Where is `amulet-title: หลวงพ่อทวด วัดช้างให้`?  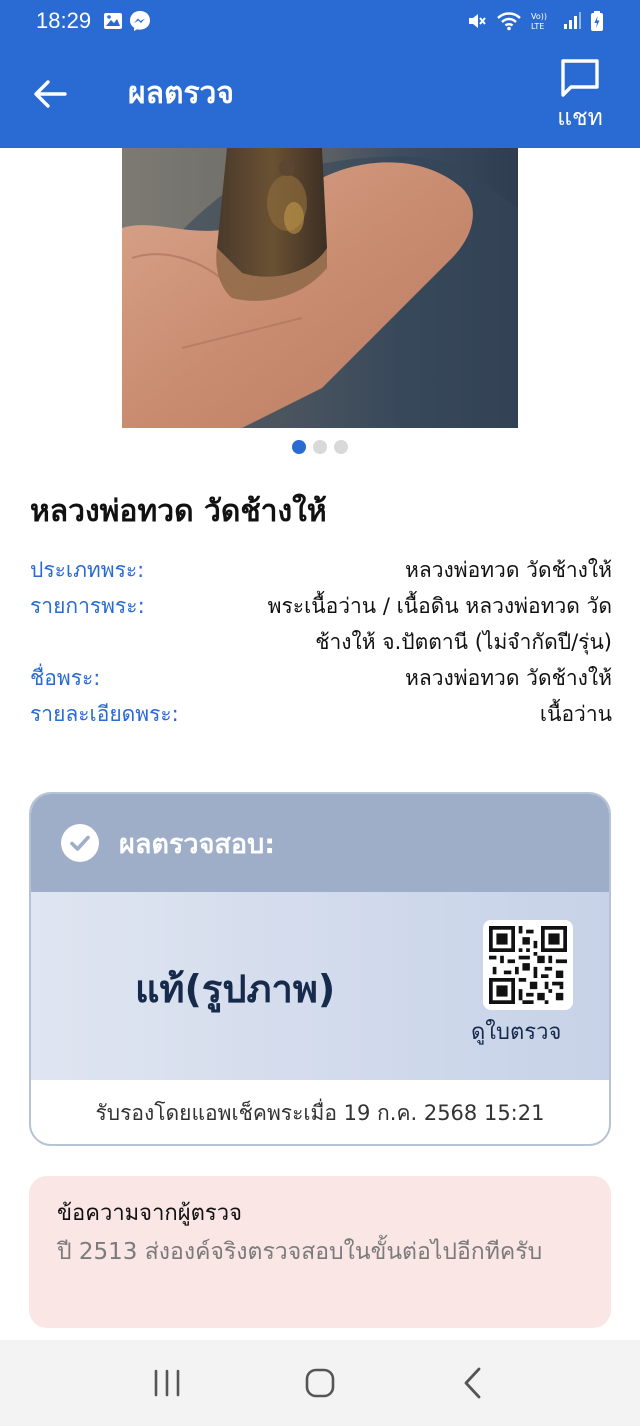
amulet-title: หลวงพ่อทวด วัดช้างให้ is located at coordinates (178, 511).